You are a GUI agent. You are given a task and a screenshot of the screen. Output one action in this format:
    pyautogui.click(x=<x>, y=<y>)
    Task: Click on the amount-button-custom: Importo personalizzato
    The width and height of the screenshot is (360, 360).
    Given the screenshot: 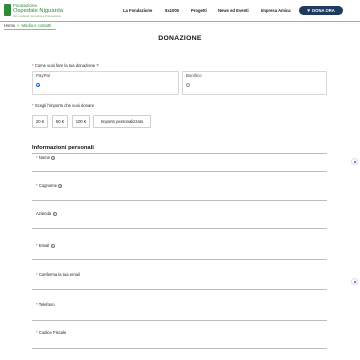 What is the action you would take?
    pyautogui.click(x=122, y=121)
    